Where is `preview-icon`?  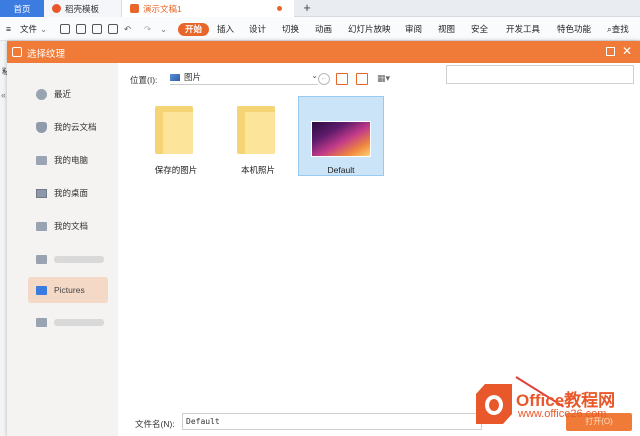
preview-icon is located at coordinates (113, 29).